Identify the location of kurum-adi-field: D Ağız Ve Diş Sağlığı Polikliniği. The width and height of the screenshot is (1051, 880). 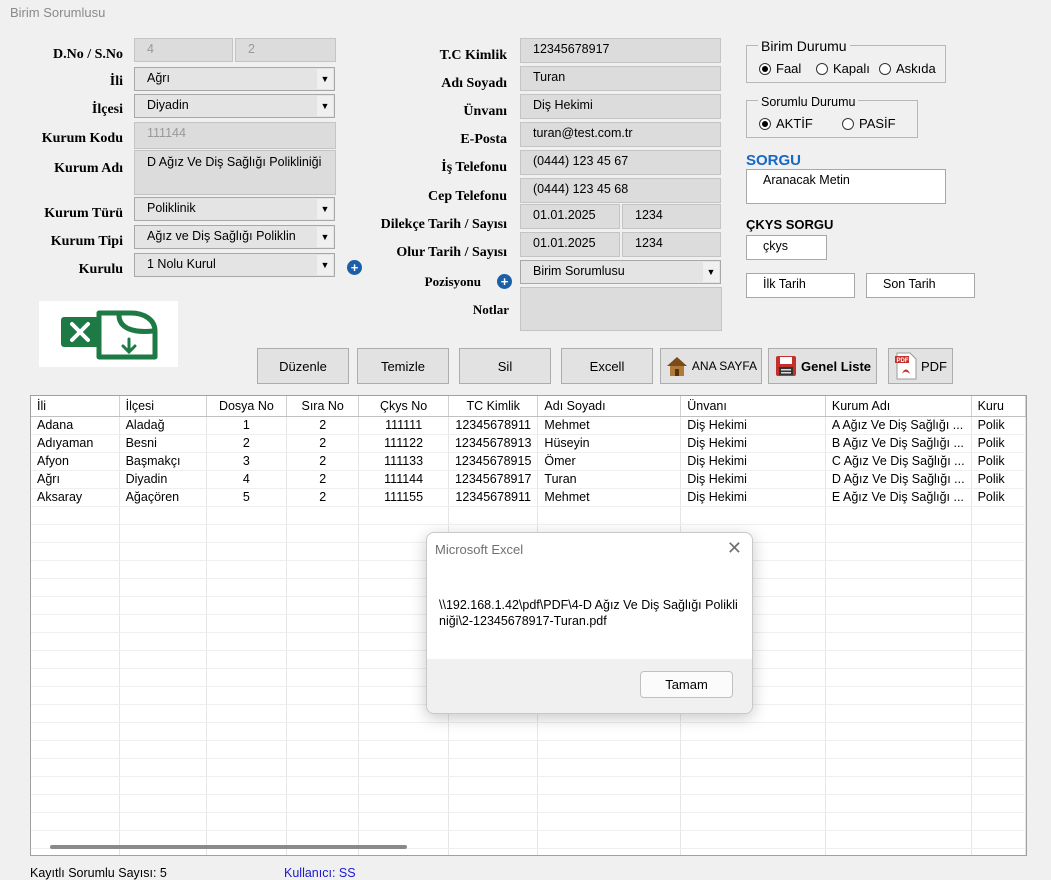
(235, 172).